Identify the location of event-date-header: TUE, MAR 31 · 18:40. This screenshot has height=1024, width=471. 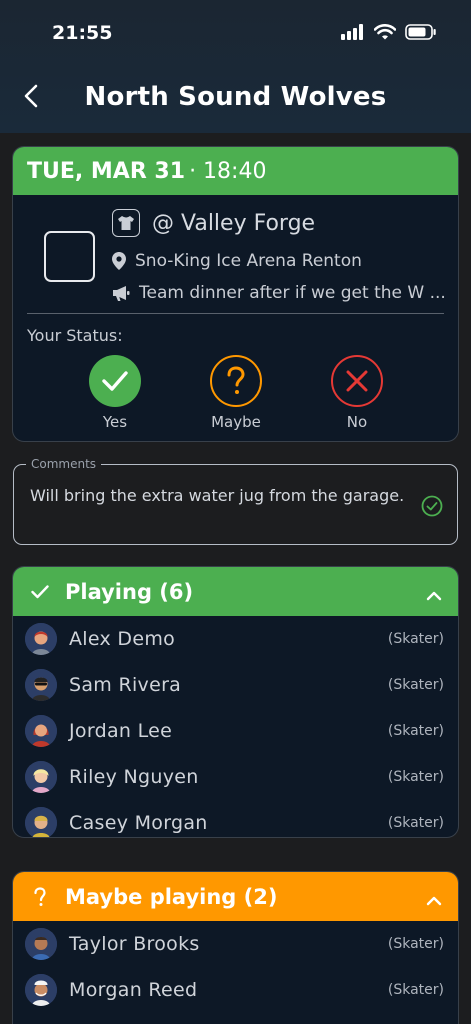
(235, 171).